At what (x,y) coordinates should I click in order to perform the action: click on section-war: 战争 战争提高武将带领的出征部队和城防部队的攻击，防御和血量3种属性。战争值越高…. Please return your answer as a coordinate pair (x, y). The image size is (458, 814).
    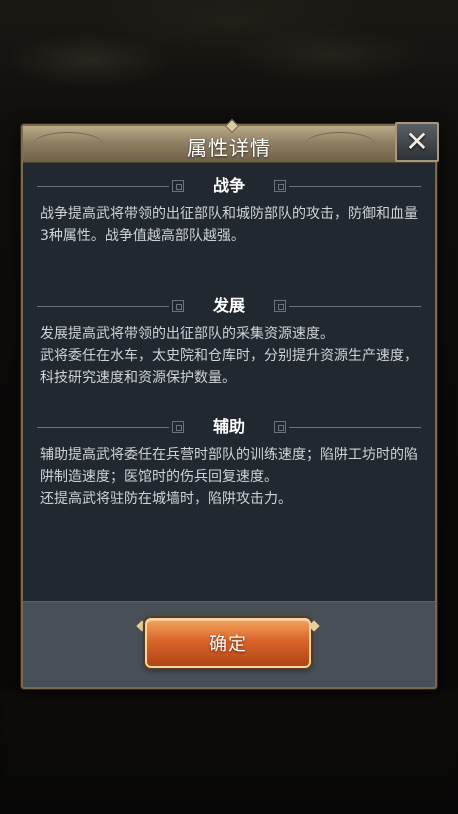
    Looking at the image, I should click on (229, 211).